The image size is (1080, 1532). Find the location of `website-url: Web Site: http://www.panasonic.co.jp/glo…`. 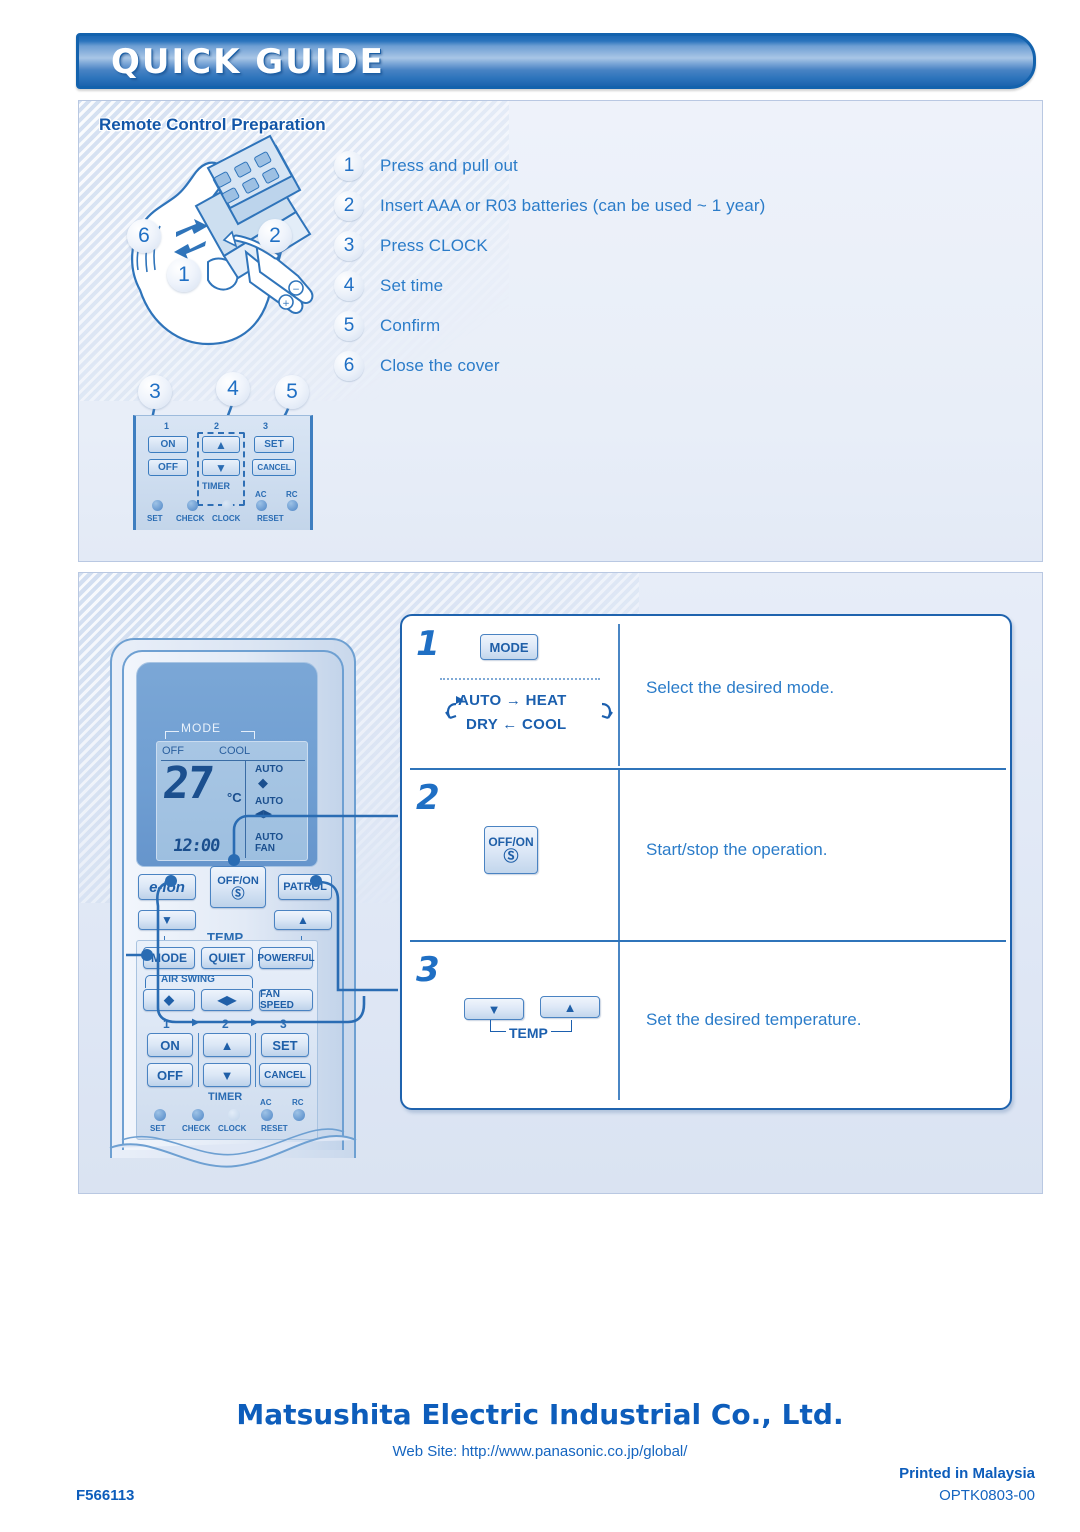

website-url: Web Site: http://www.panasonic.co.jp/glo… is located at coordinates (540, 1451).